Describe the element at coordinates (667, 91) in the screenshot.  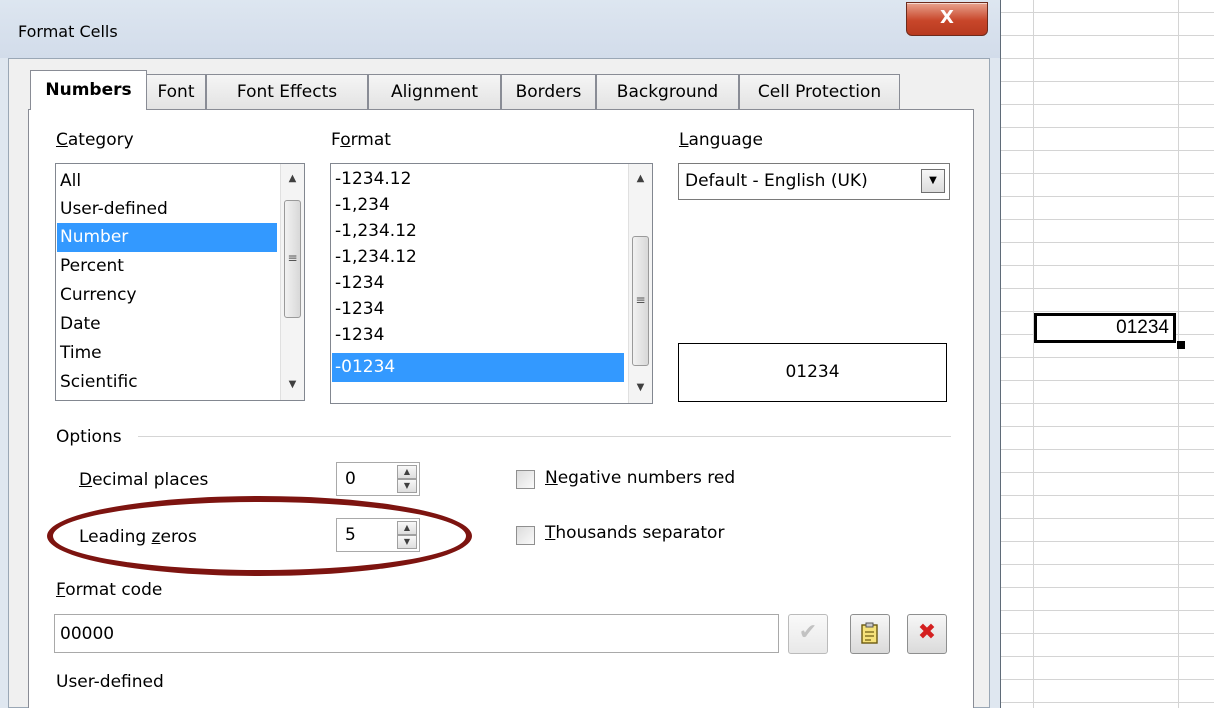
I see `tab-background: Background` at that location.